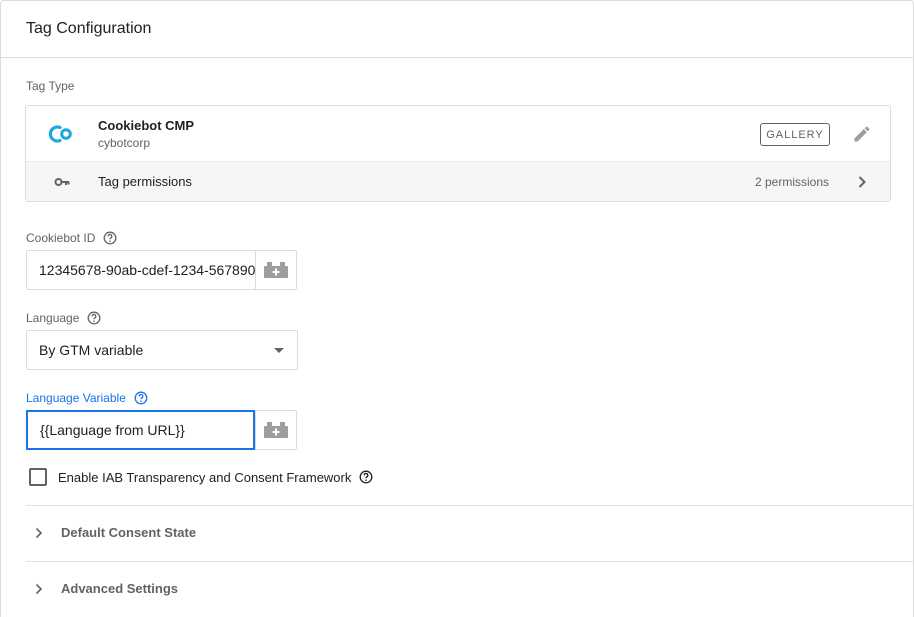  I want to click on cookiebot-id-label-text: Cookiebot ID, so click(61, 238).